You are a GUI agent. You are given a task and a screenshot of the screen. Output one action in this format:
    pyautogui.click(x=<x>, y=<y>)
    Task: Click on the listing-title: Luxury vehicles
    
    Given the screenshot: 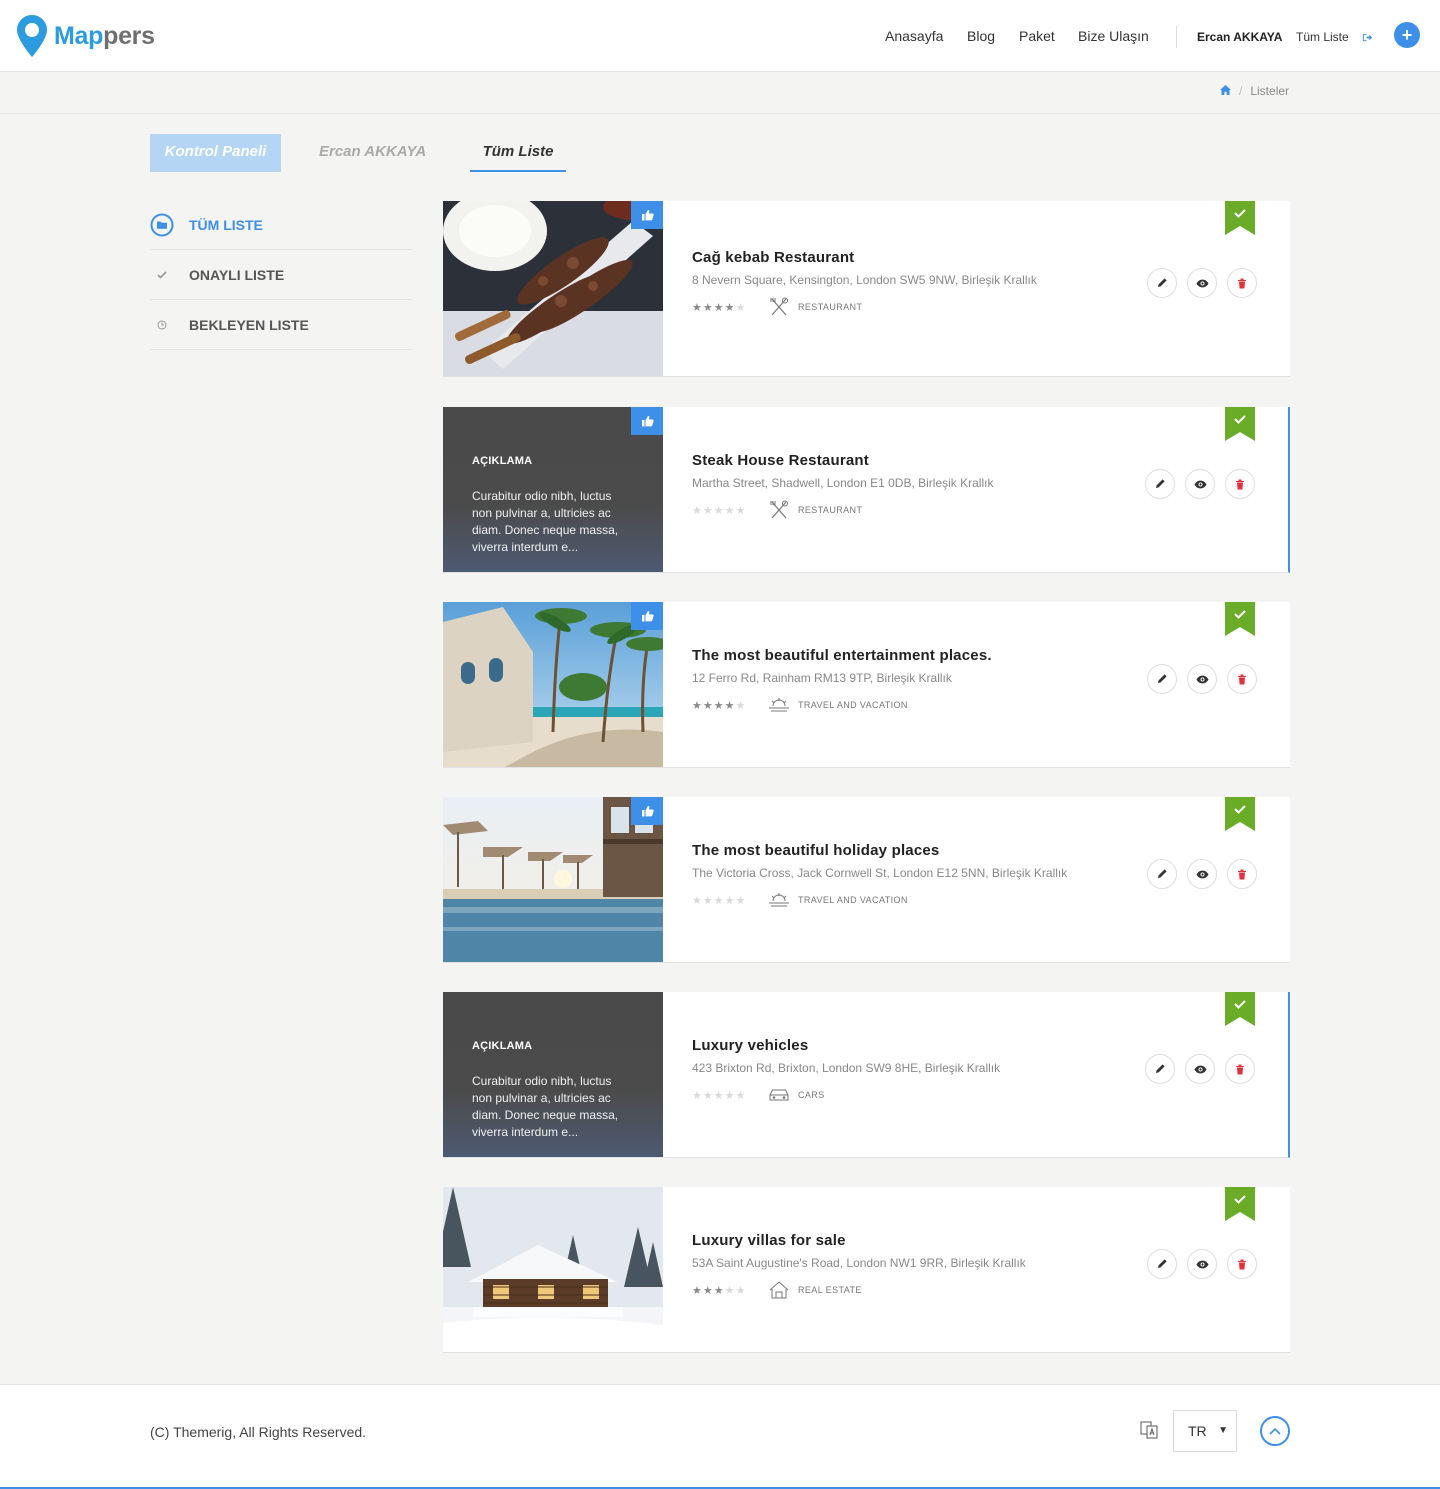 What is the action you would take?
    pyautogui.click(x=942, y=1045)
    